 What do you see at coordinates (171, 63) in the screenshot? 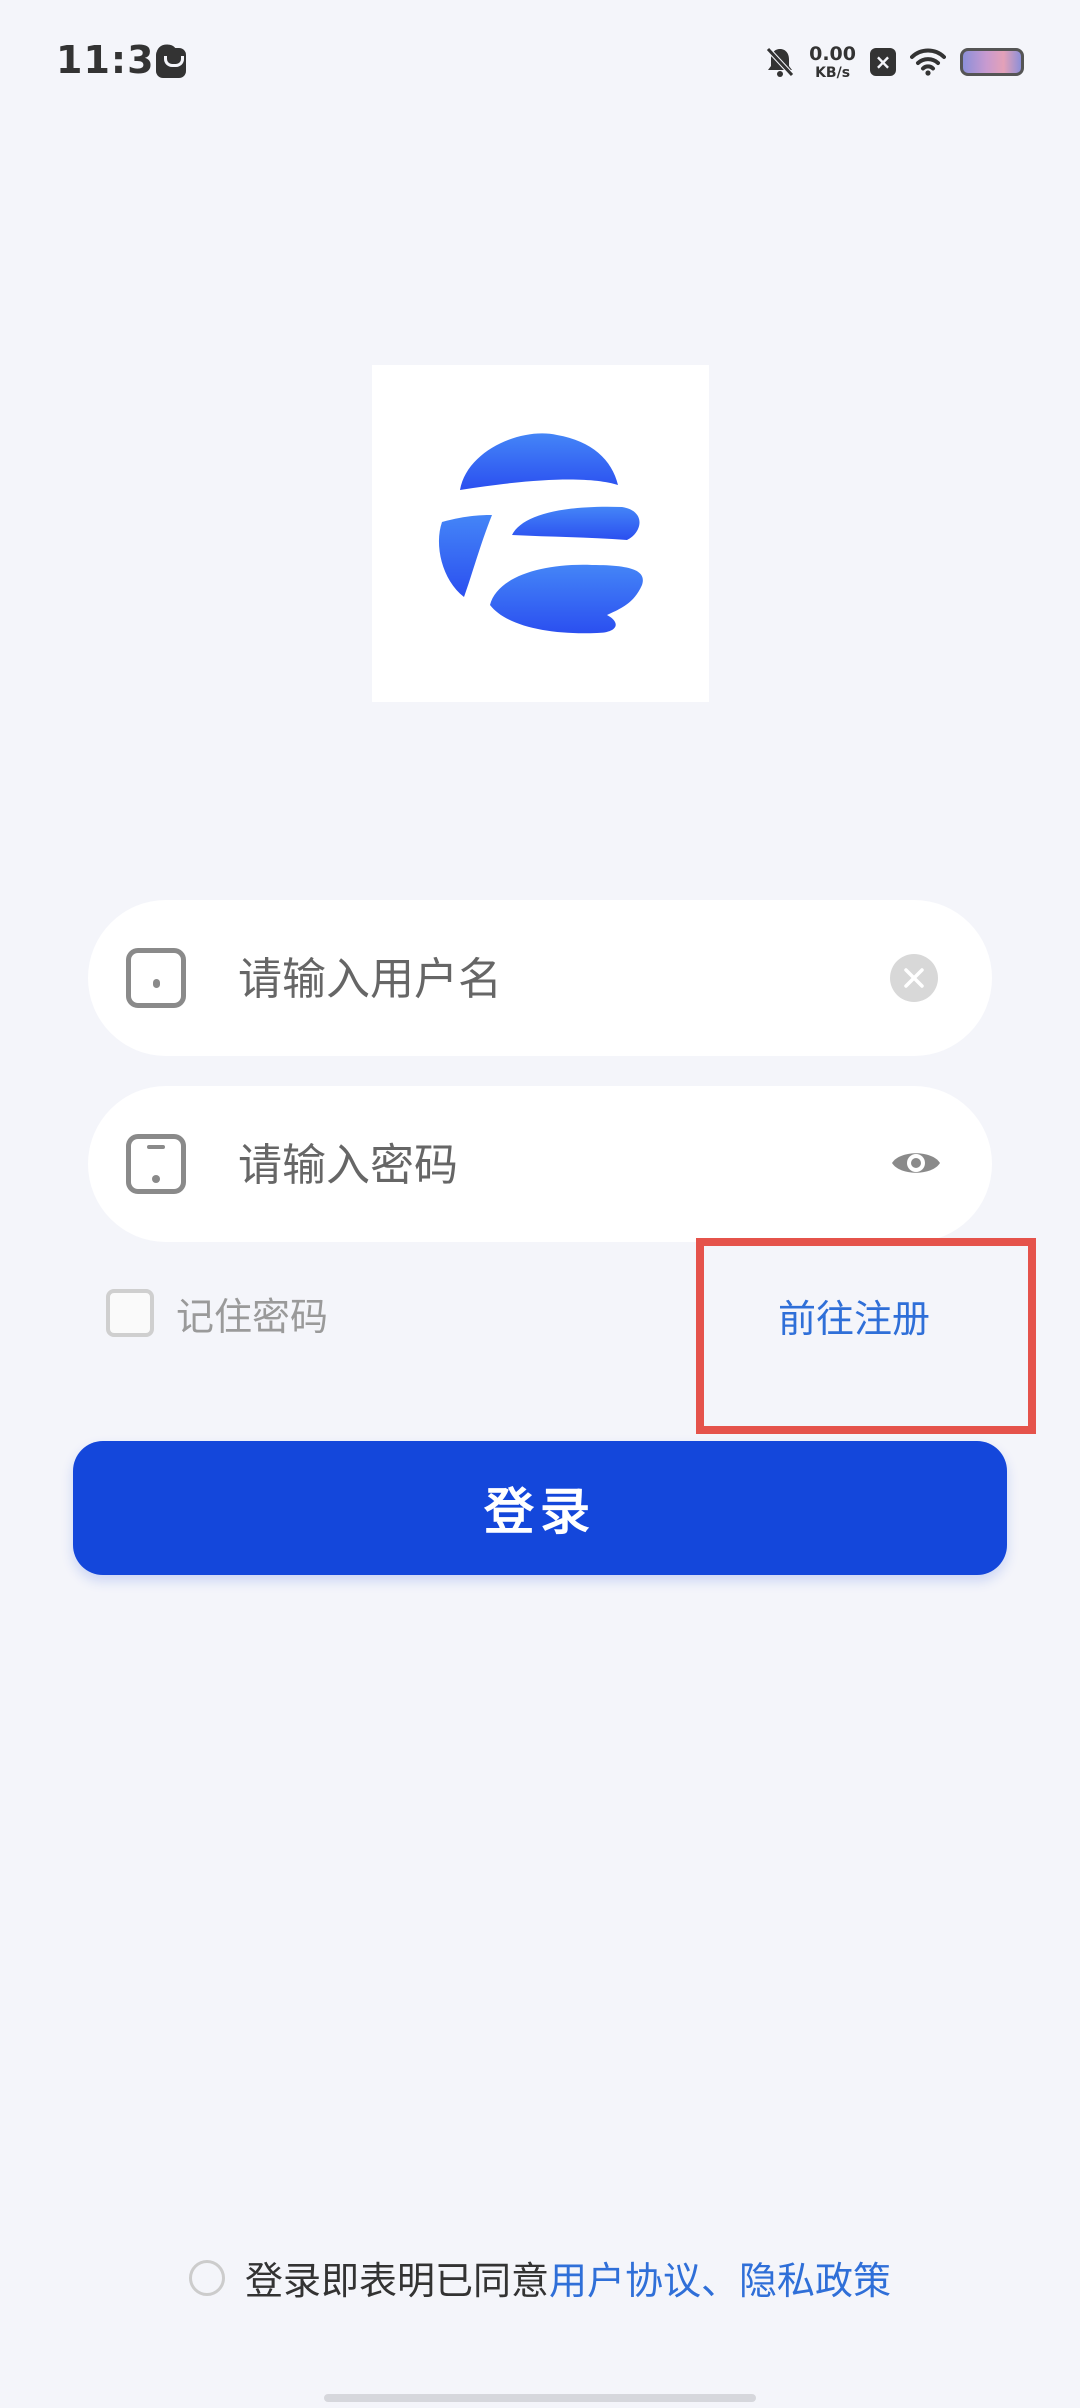
I see `shopping-bag-icon` at bounding box center [171, 63].